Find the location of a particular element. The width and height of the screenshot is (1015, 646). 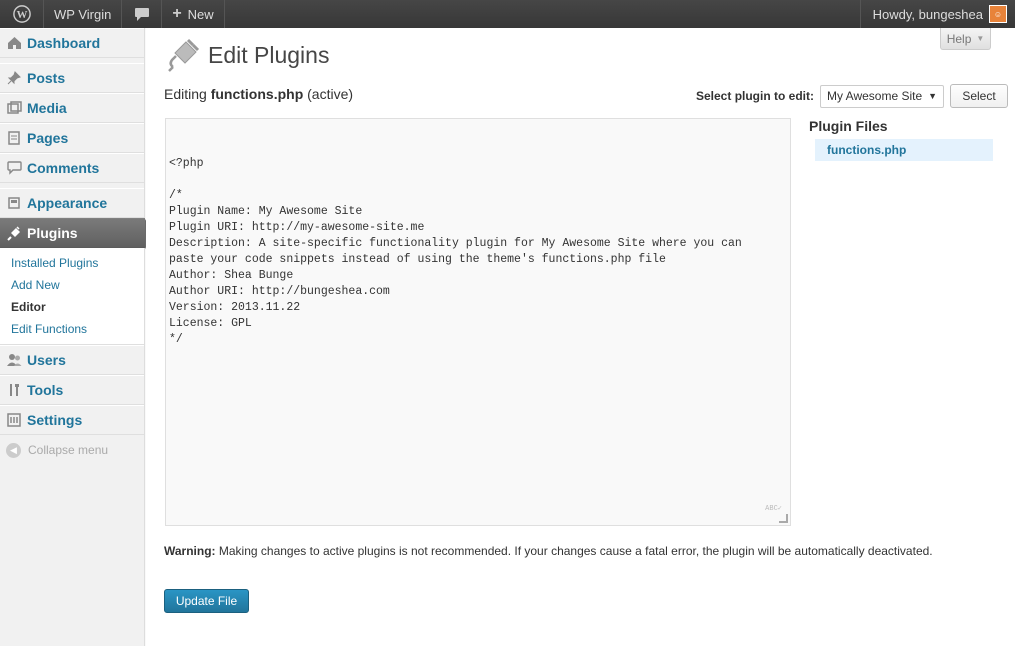

code-line: Plugin URI: http://my-awesome-site.me is located at coordinates (297, 227).